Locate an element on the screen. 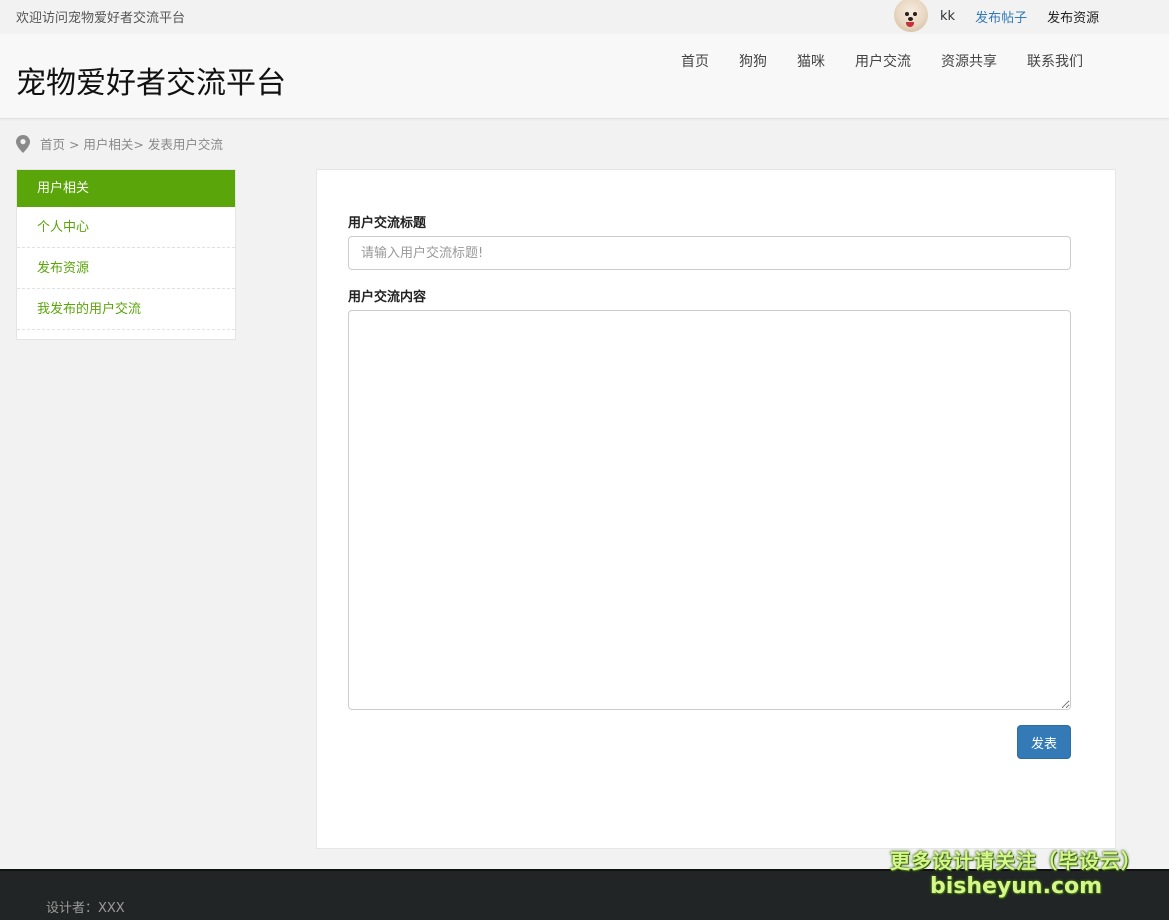  designer-credit: 设计者：XXX is located at coordinates (85, 908).